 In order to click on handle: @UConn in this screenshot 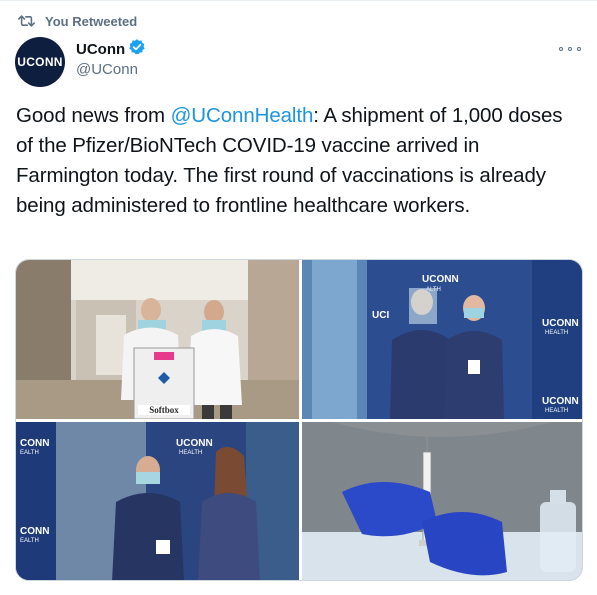, I will do `click(111, 69)`.